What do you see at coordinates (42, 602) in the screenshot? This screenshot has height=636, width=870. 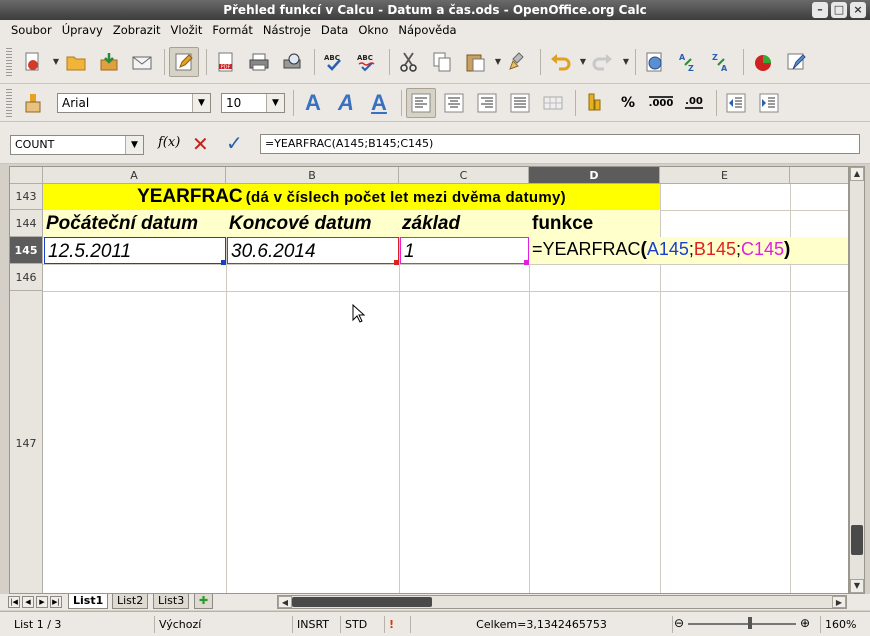 I see `next-sheet-button: ▶` at bounding box center [42, 602].